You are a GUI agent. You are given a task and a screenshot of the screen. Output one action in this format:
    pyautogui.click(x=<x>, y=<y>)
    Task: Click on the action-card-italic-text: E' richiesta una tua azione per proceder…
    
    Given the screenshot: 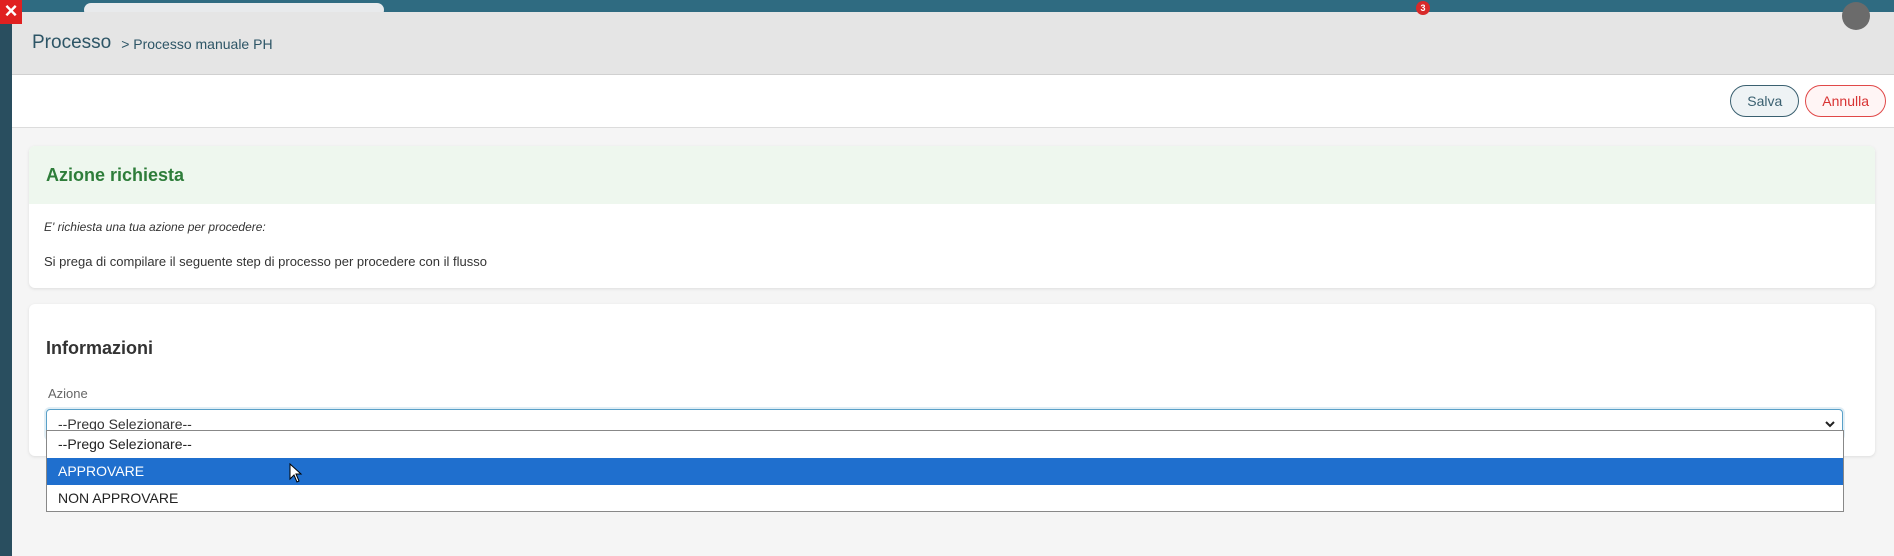 What is the action you would take?
    pyautogui.click(x=155, y=227)
    